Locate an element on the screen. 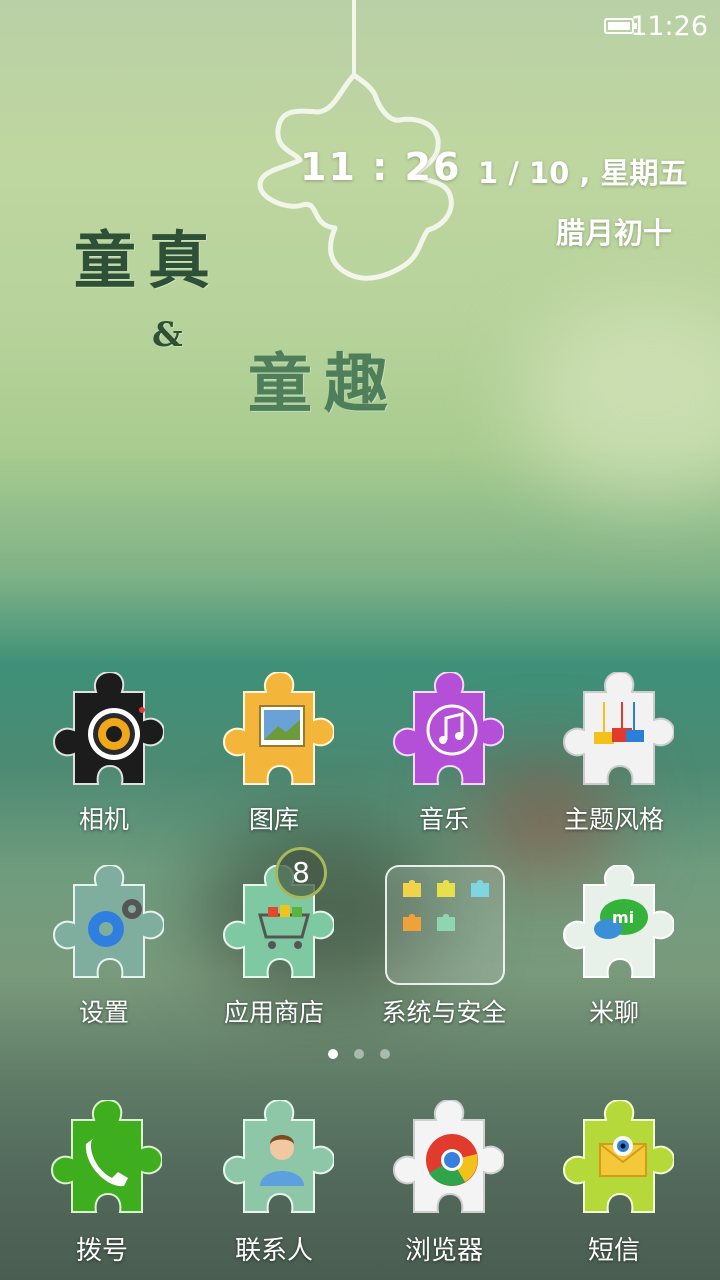 The height and width of the screenshot is (1280, 720). svg-text: mi is located at coordinates (623, 917).